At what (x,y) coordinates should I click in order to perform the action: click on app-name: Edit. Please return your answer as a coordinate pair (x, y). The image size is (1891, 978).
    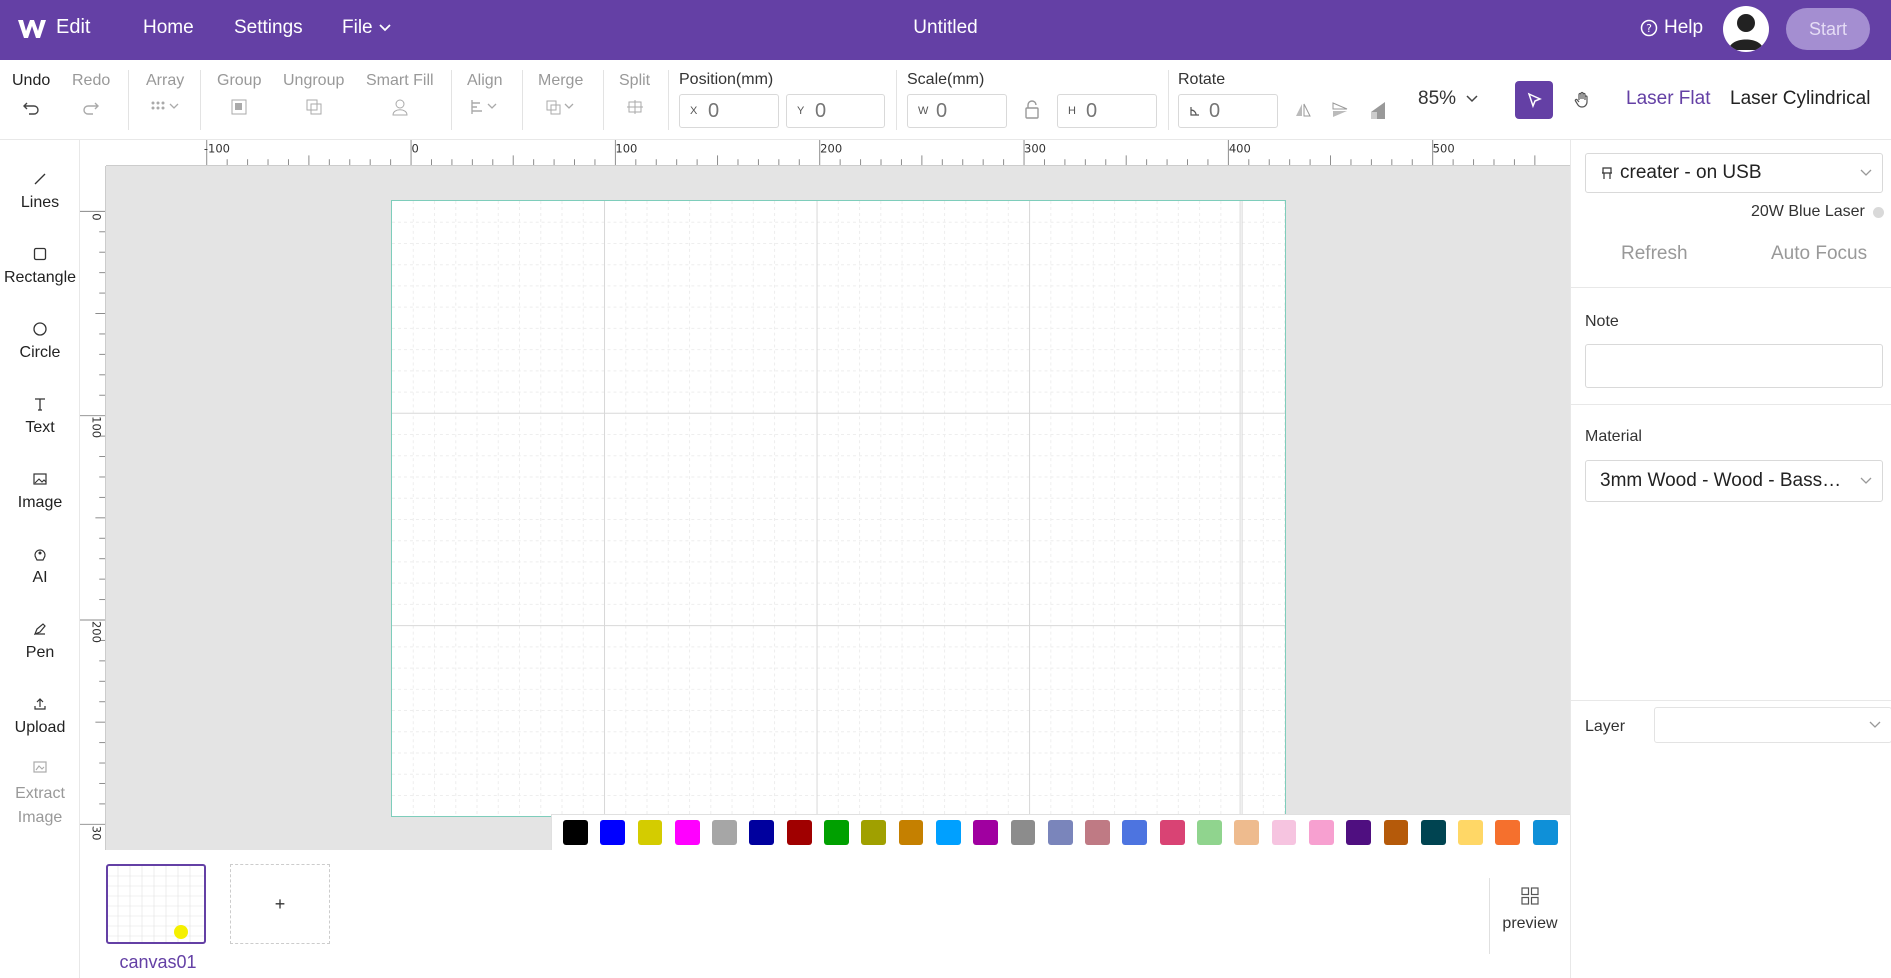
    Looking at the image, I should click on (73, 27).